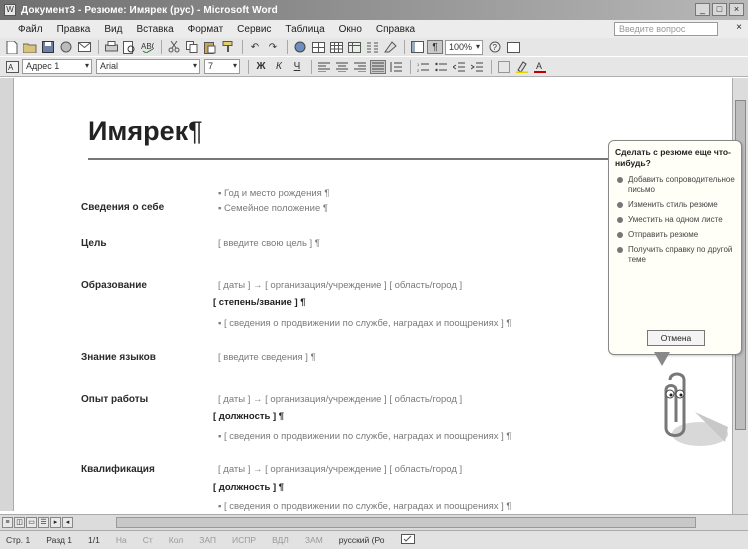 The height and width of the screenshot is (549, 748). I want to click on section-label: Знание языков, so click(118, 357).